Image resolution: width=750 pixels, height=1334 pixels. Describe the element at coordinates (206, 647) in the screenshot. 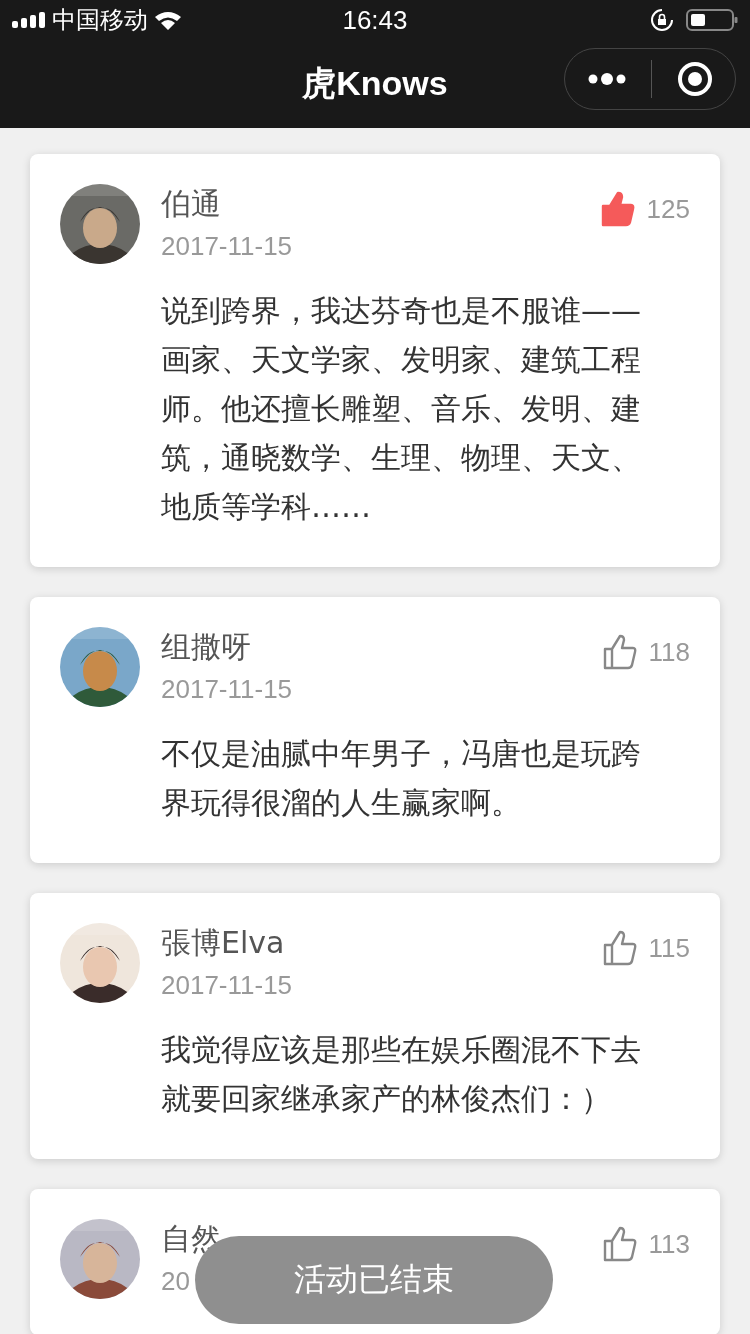

I see `user-name: 组撒呀` at that location.